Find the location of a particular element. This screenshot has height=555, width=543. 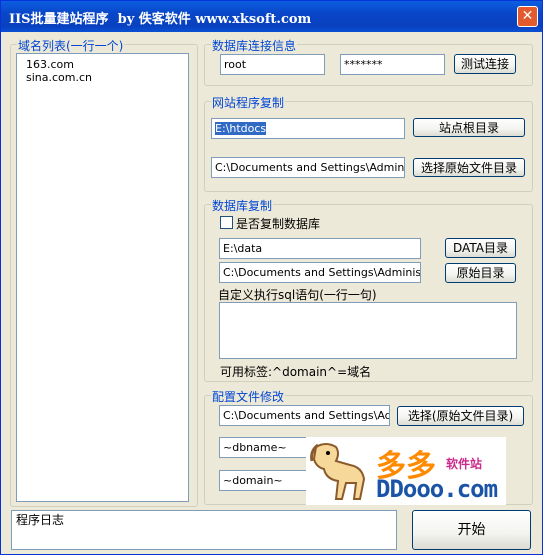

db-source-button: 原始目录 is located at coordinates (480, 273).